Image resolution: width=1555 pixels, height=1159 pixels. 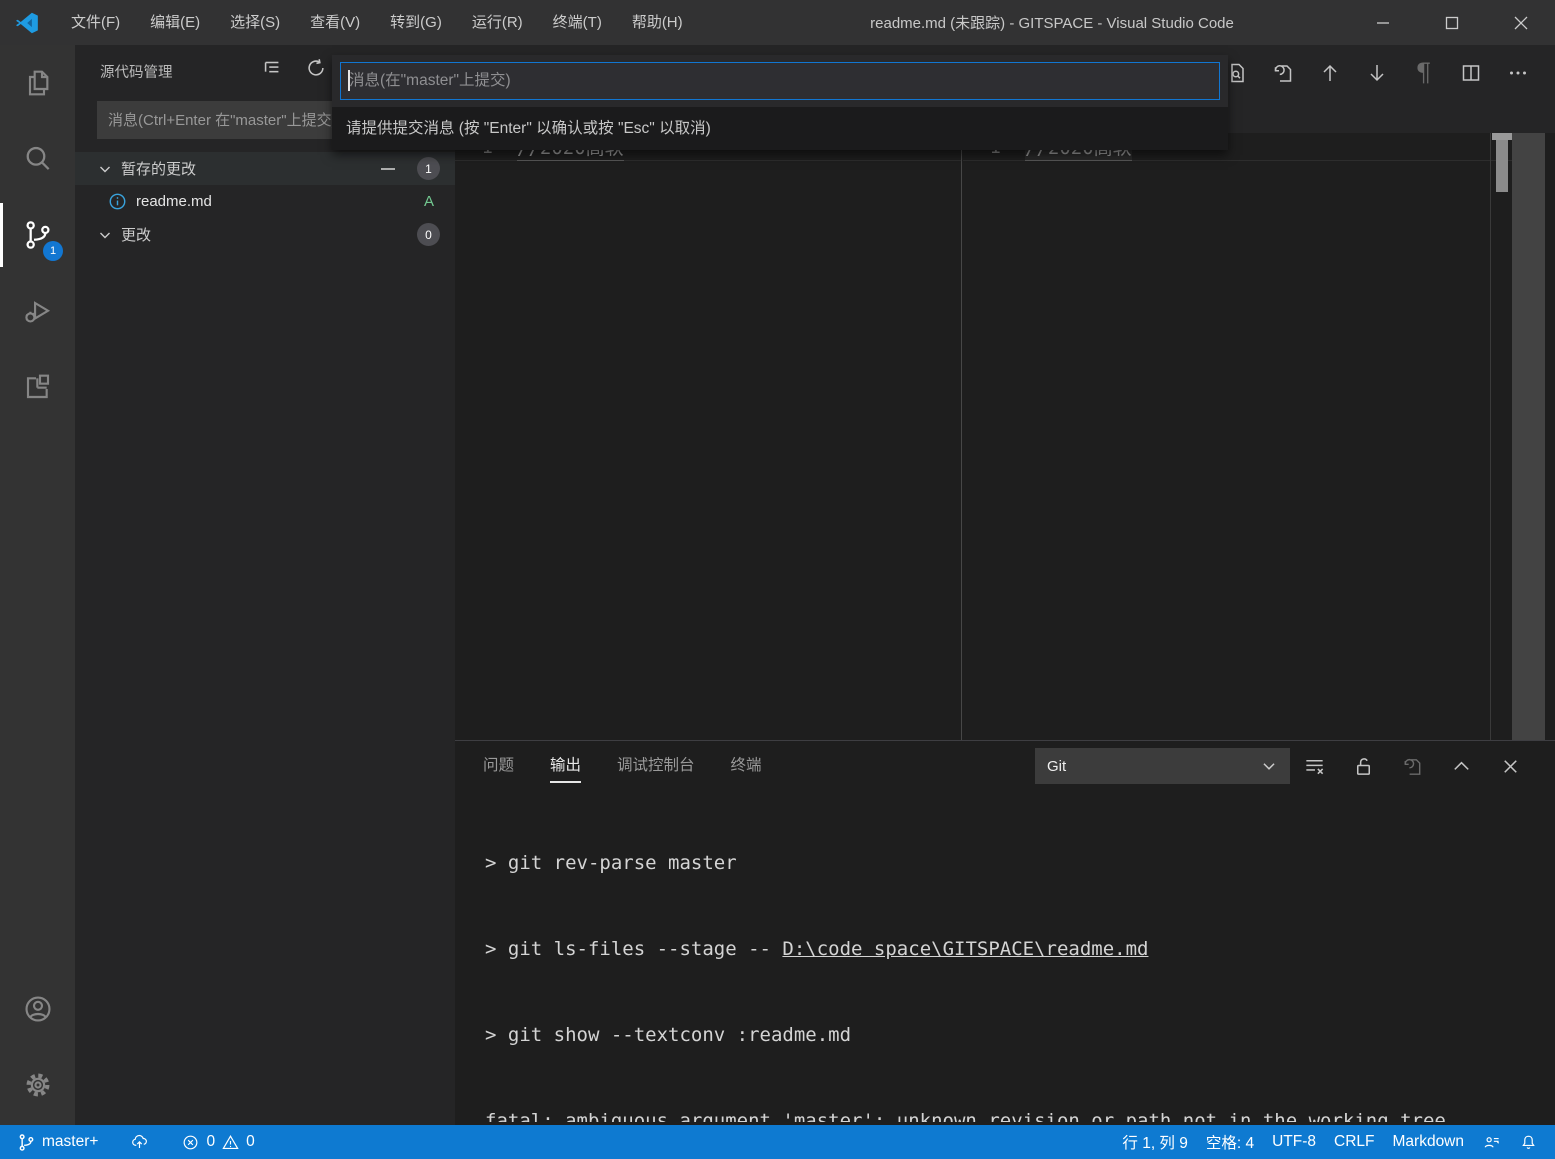 I want to click on settings-gear-icon, so click(x=37, y=1085).